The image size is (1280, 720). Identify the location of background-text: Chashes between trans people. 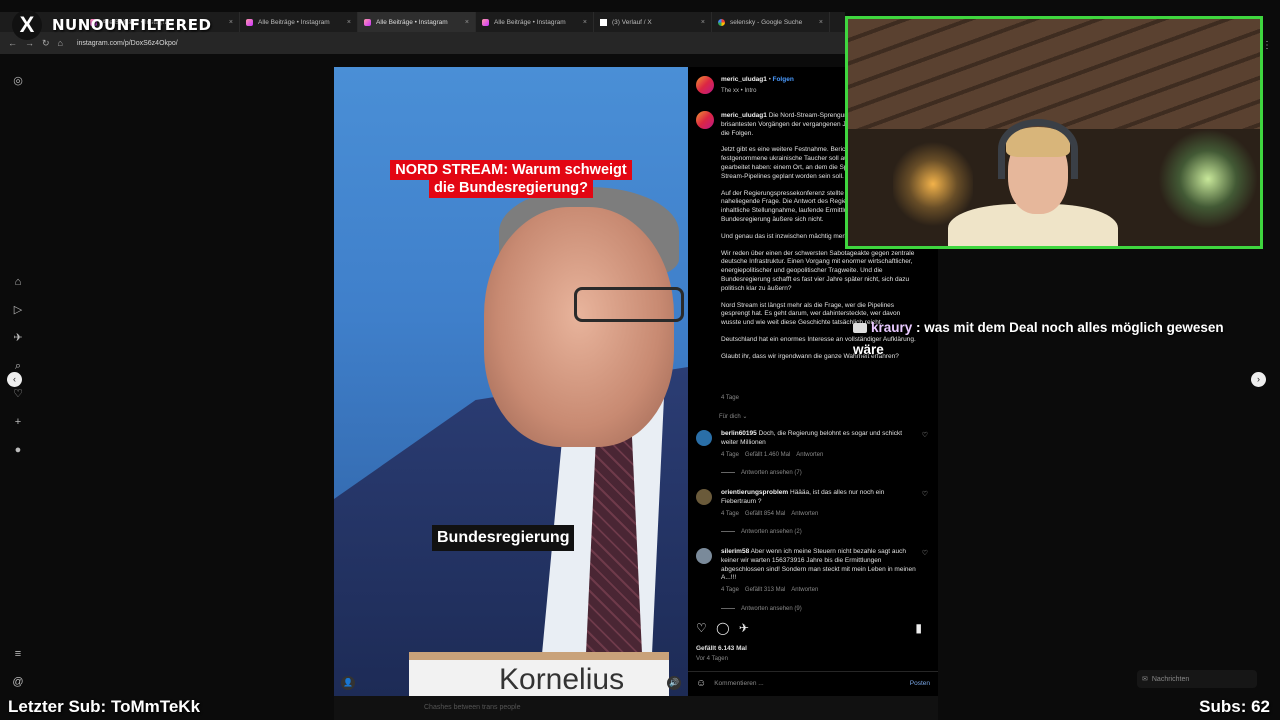
(636, 708).